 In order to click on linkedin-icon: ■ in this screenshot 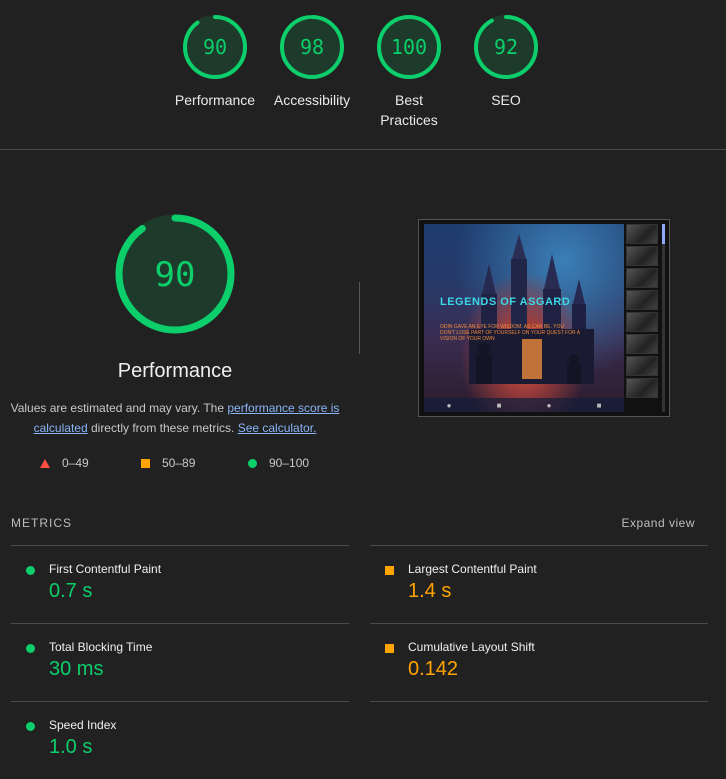, I will do `click(599, 405)`.